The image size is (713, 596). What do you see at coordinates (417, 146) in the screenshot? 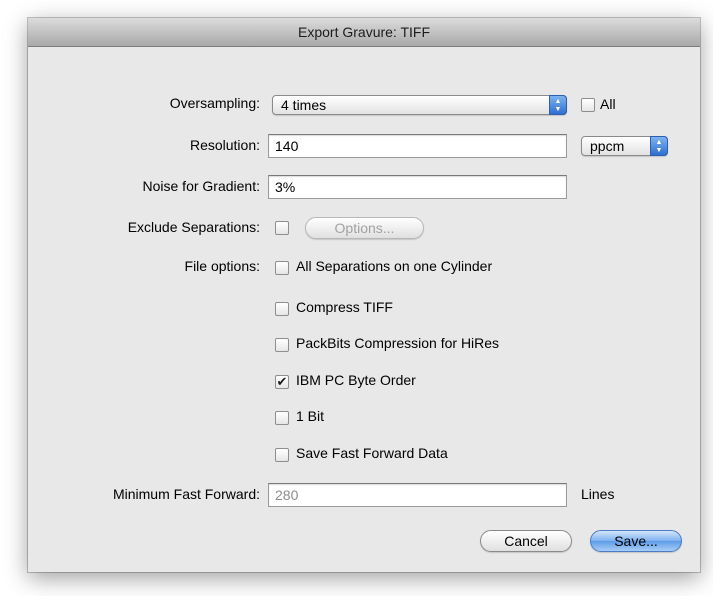
I see `resolution-field: 140` at bounding box center [417, 146].